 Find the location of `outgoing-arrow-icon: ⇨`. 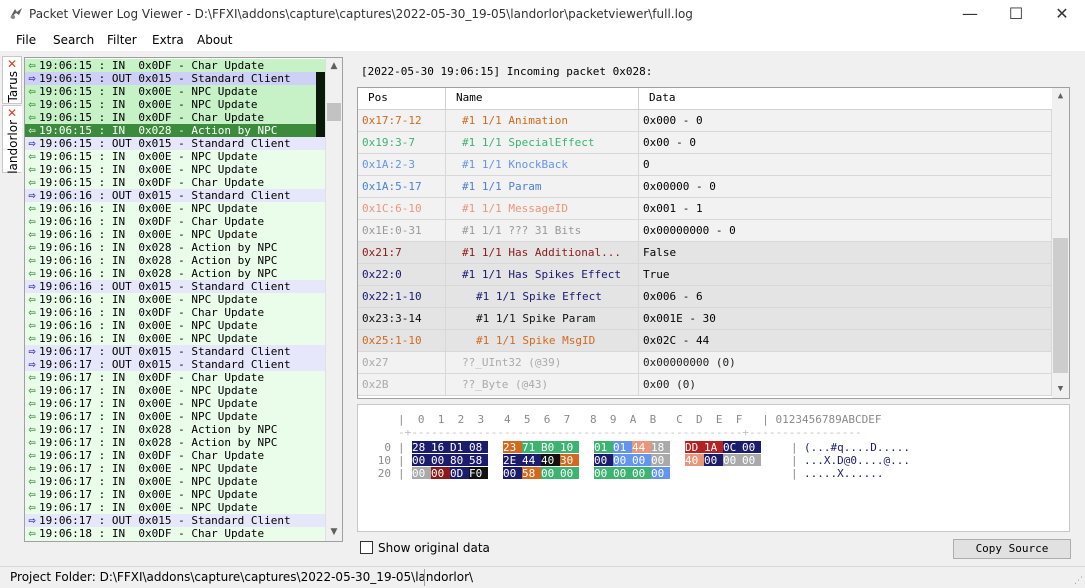

outgoing-arrow-icon: ⇨ is located at coordinates (32, 364).